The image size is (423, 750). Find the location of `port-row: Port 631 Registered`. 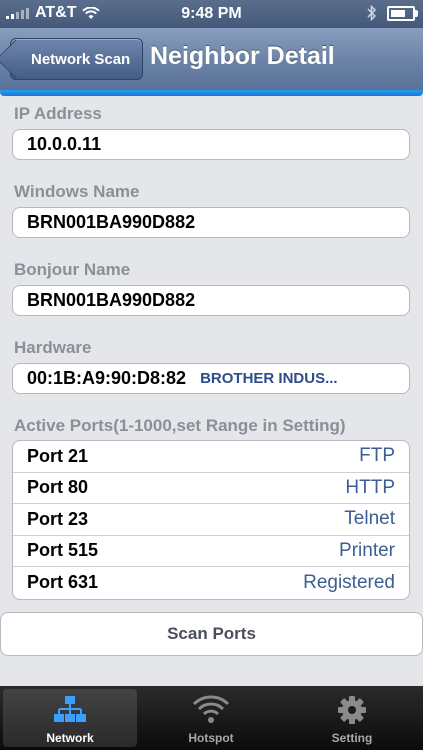

port-row: Port 631 Registered is located at coordinates (211, 583).